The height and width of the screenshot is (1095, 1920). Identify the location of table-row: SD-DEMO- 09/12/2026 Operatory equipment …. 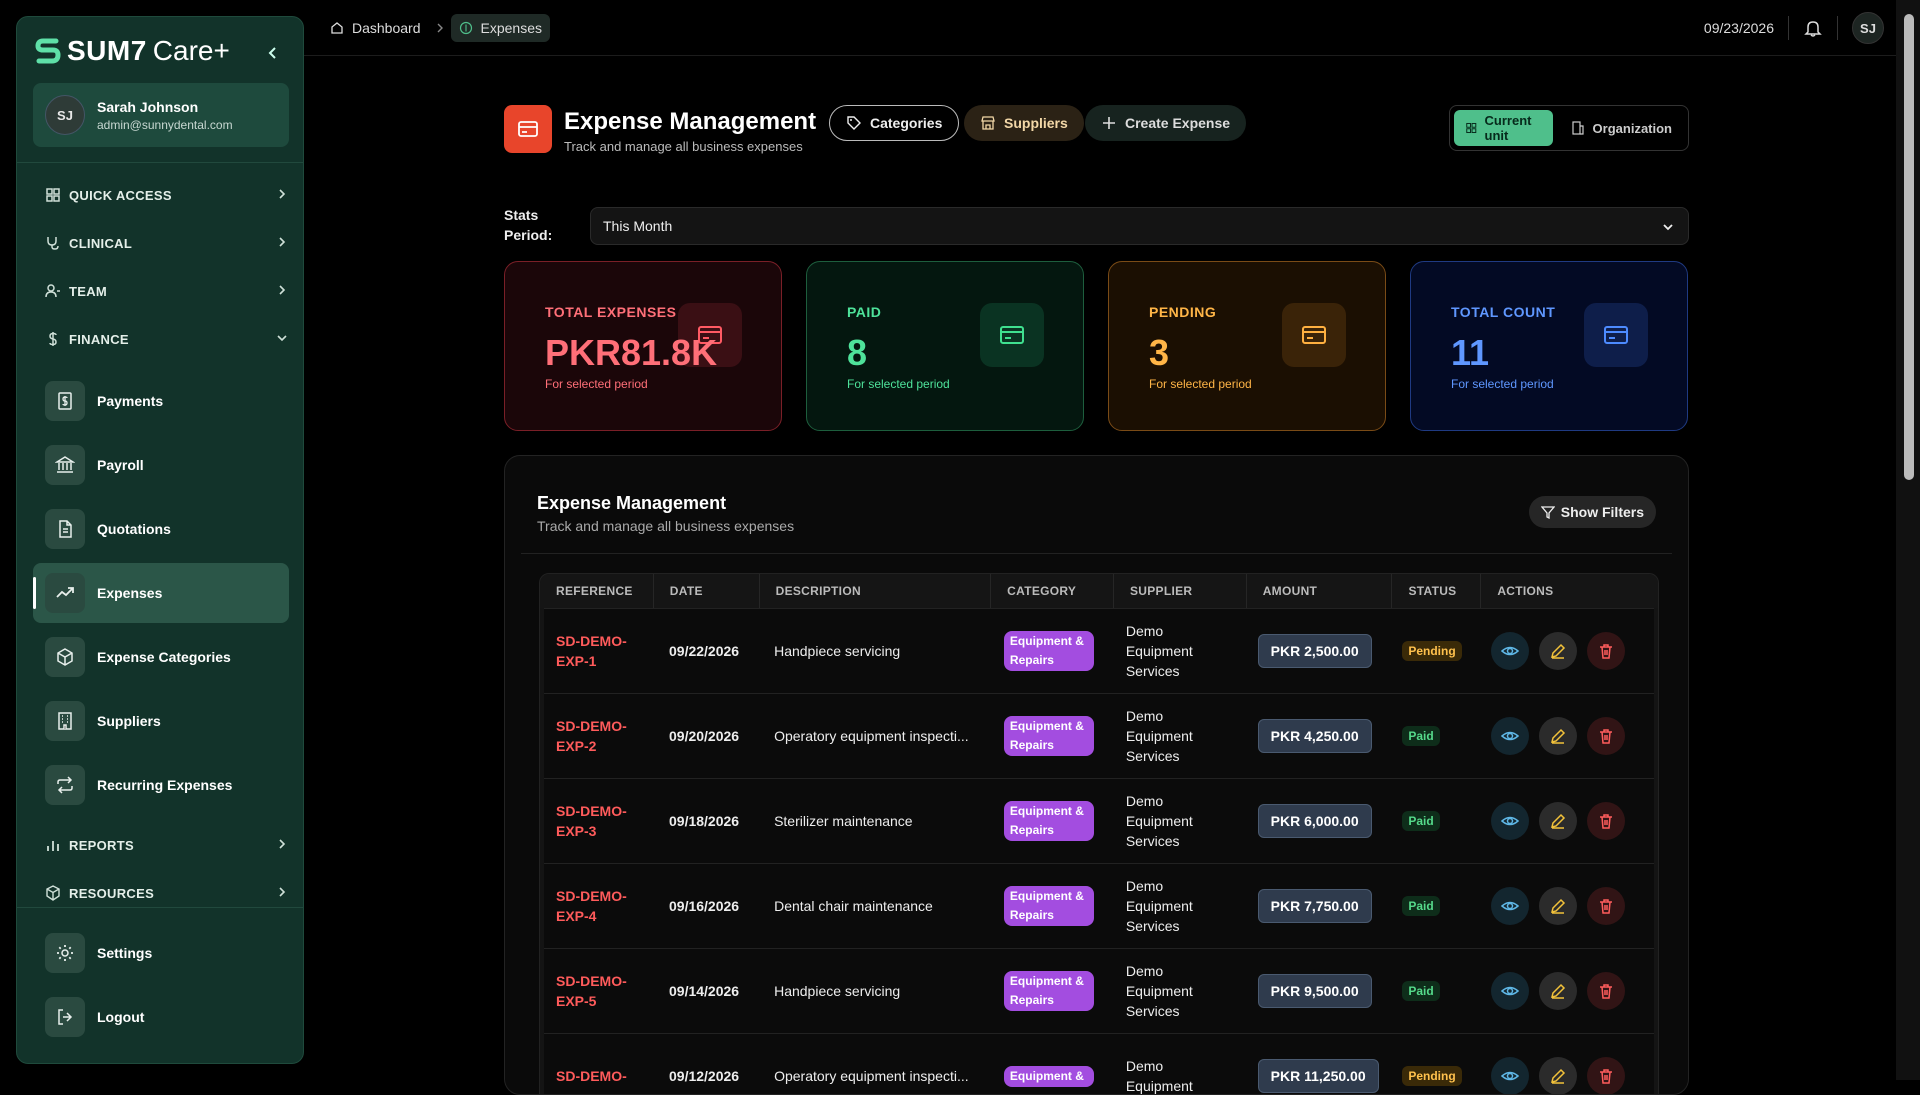
(1099, 1063).